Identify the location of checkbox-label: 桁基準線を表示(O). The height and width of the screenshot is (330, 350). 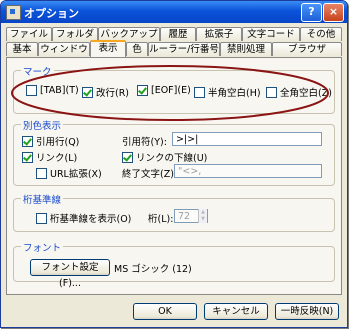
(91, 219).